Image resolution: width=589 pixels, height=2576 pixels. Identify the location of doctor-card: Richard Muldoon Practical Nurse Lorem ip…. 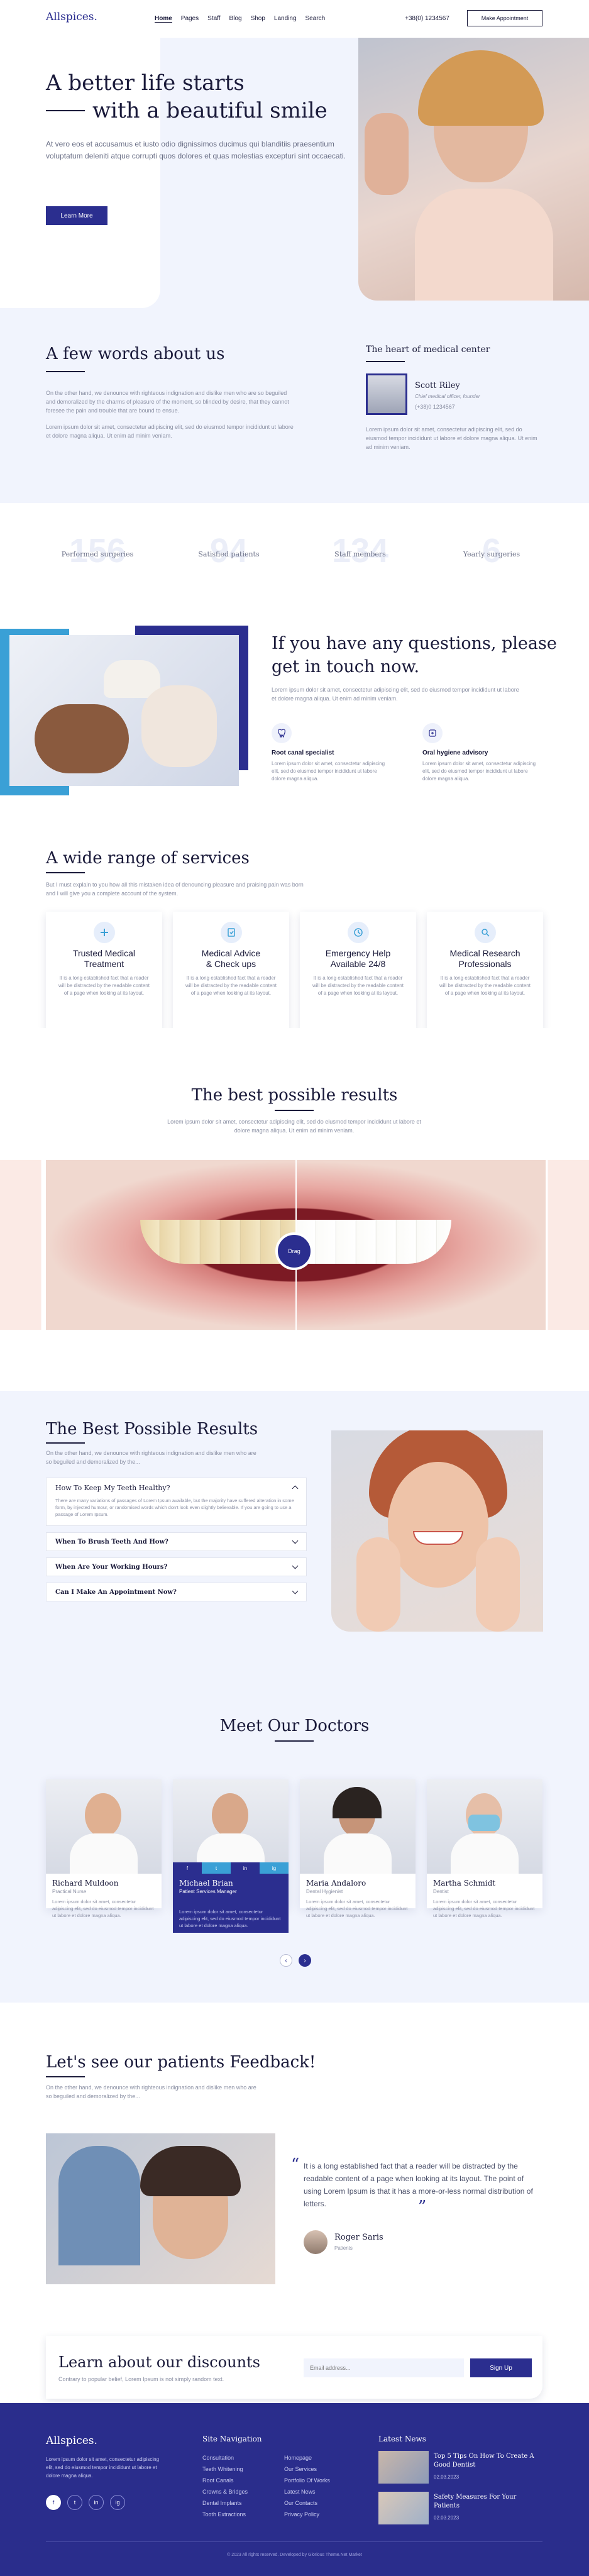
(104, 1848).